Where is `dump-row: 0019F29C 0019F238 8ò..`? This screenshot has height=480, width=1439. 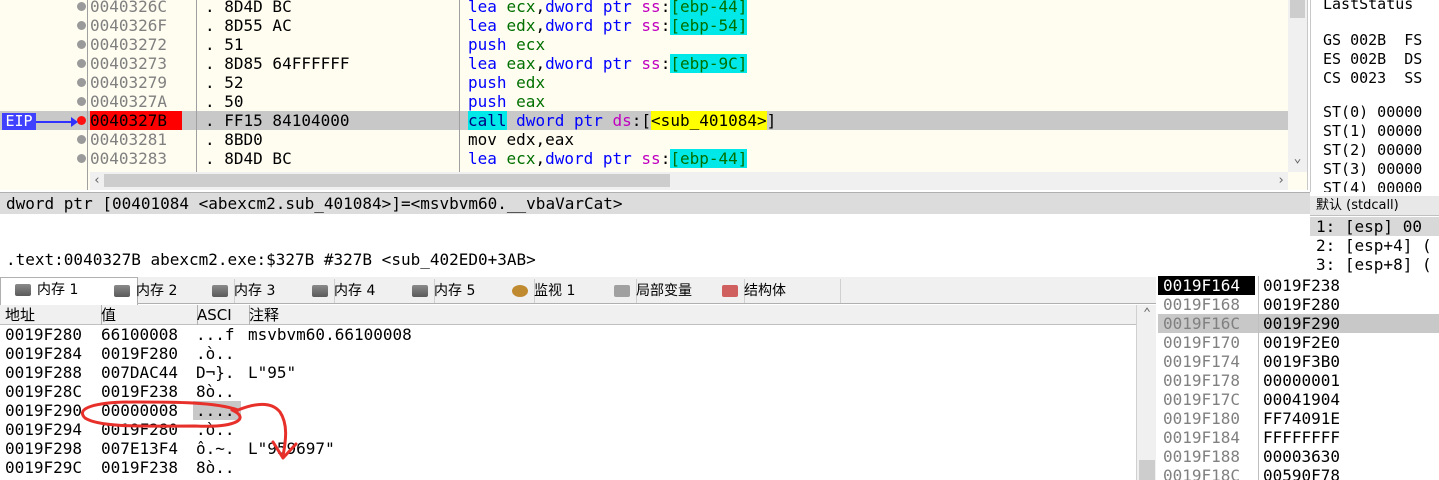 dump-row: 0019F29C 0019F238 8ò.. is located at coordinates (568, 467).